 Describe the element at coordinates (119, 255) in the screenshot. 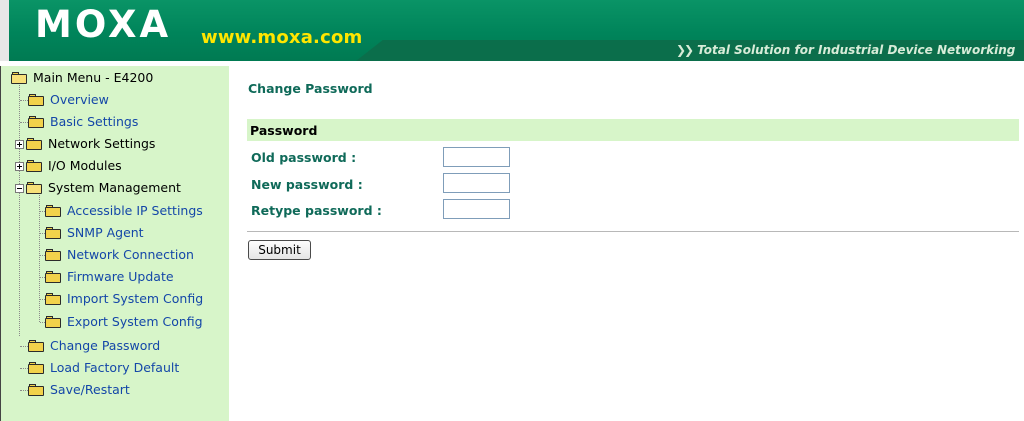

I see `sidebar-item-network-connection: Network Connection` at that location.